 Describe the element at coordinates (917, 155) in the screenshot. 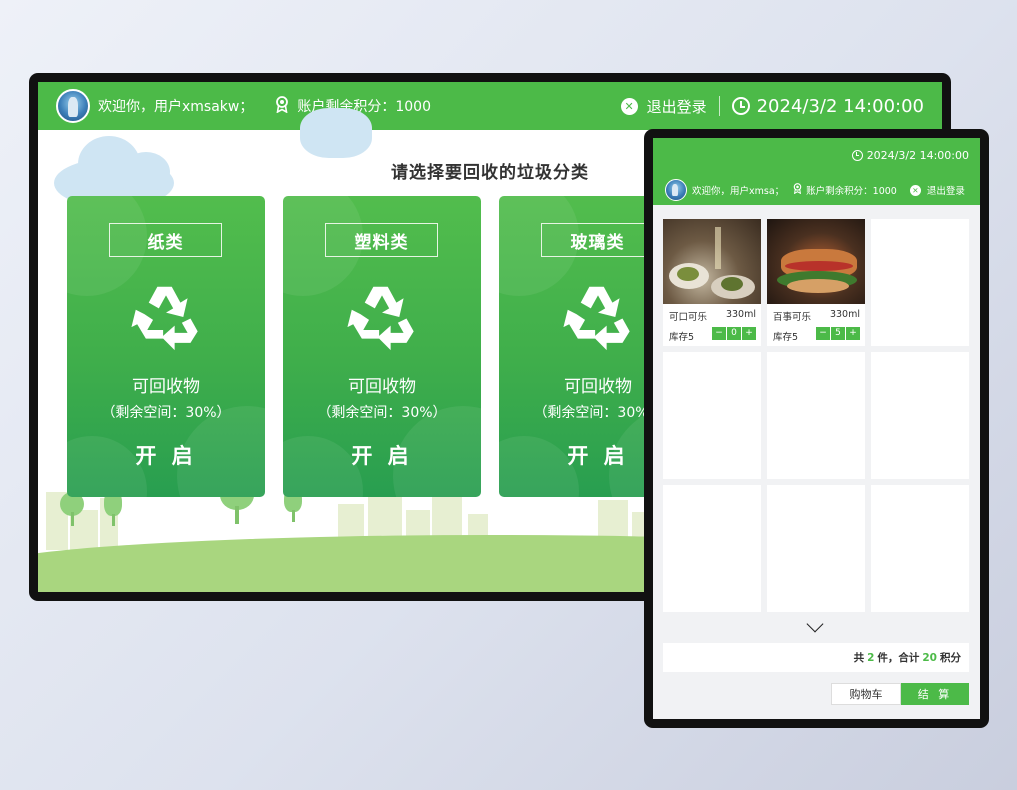

I see `tablet-datetime: 2024/3/2 14:00:00` at that location.